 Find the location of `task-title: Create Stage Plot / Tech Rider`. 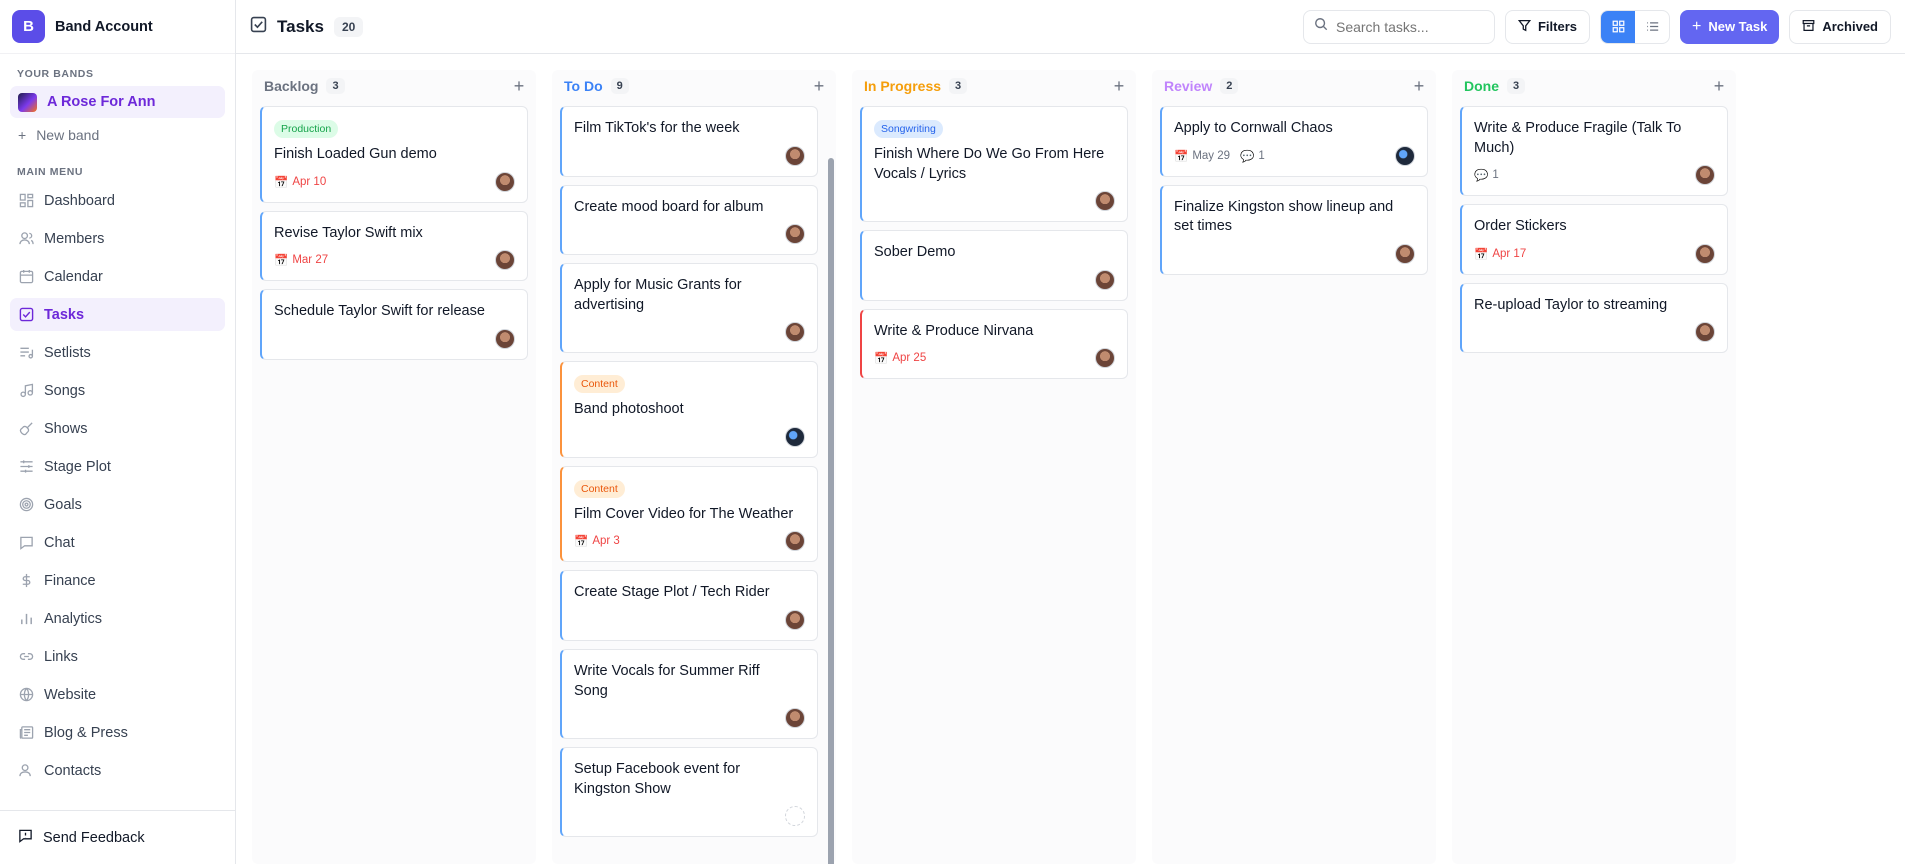

task-title: Create Stage Plot / Tech Rider is located at coordinates (672, 592).